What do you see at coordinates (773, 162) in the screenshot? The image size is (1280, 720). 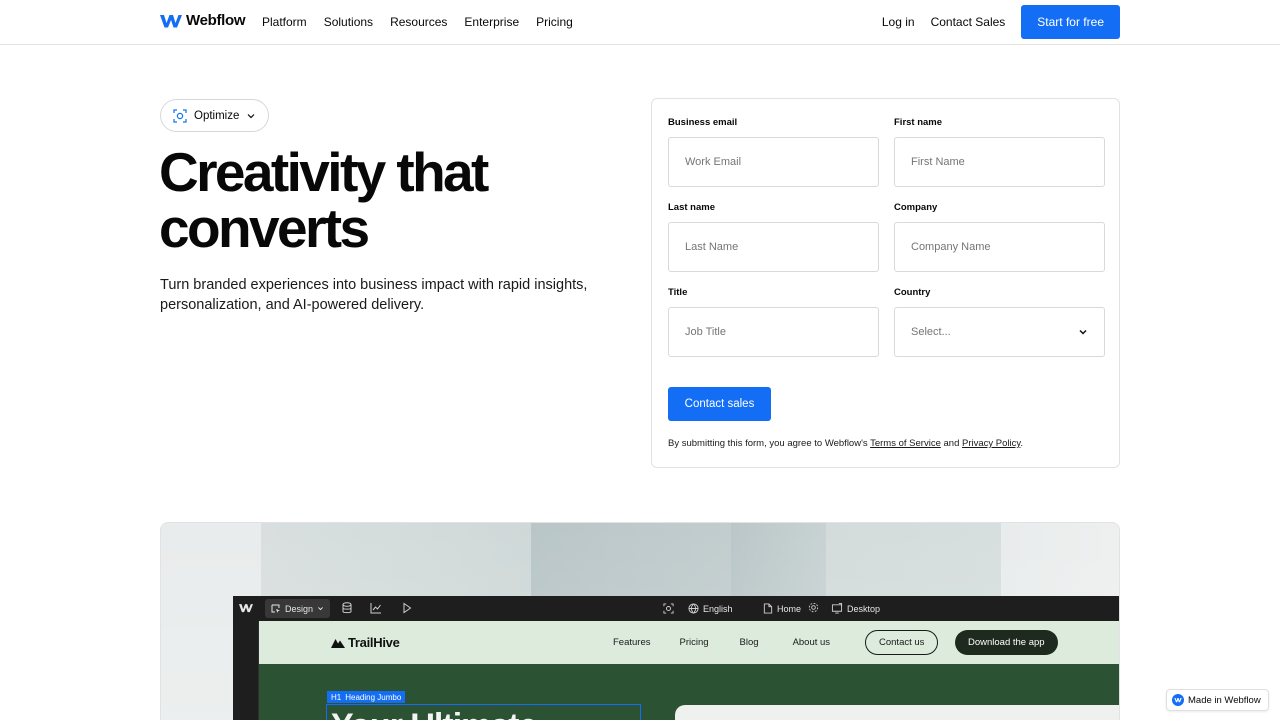 I see `business-email-input: Work Email` at bounding box center [773, 162].